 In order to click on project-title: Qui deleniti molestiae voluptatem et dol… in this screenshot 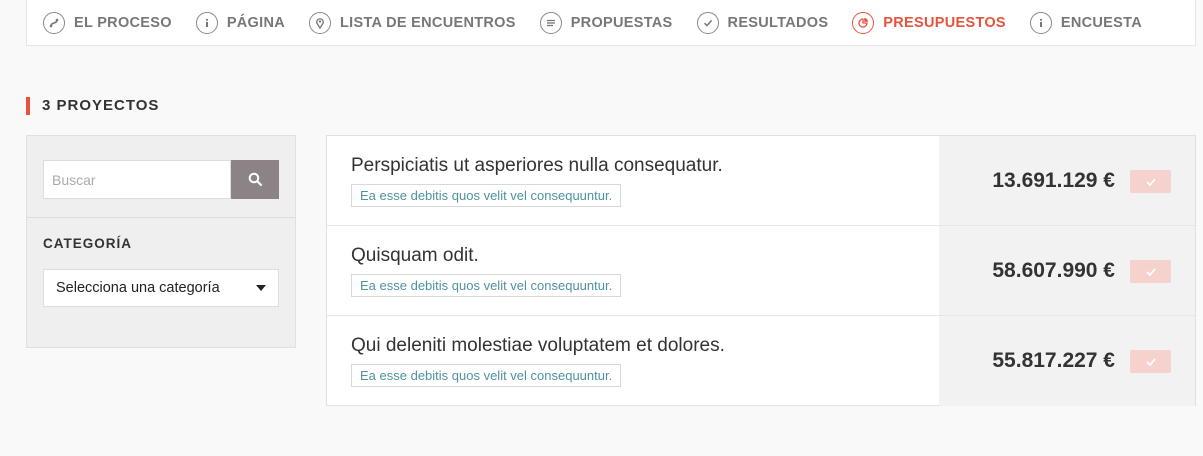, I will do `click(538, 346)`.